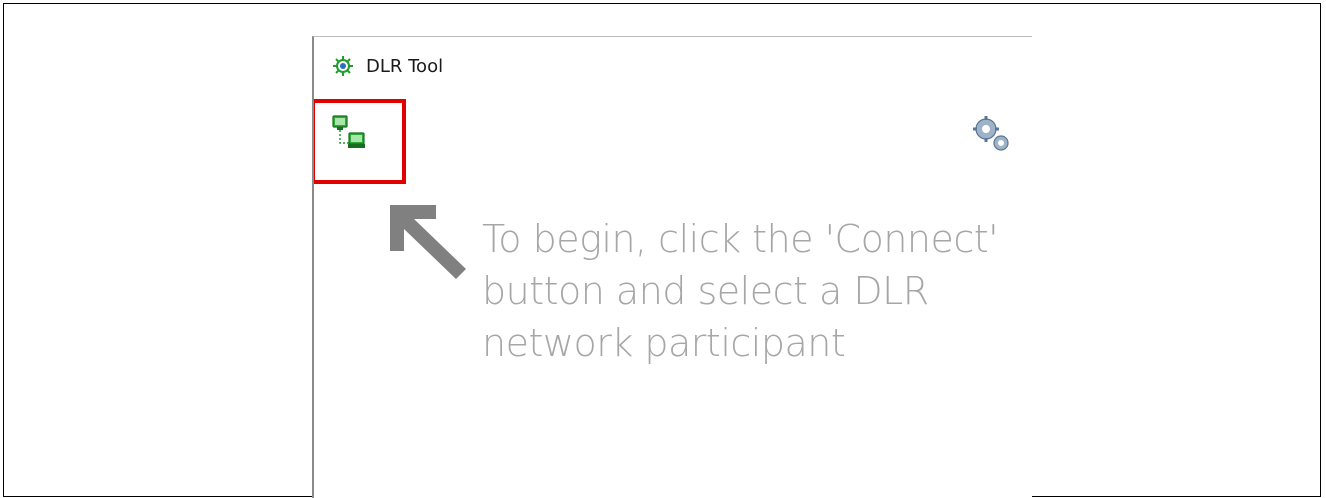  What do you see at coordinates (705, 291) in the screenshot?
I see `hint-line: button and select a DLR` at bounding box center [705, 291].